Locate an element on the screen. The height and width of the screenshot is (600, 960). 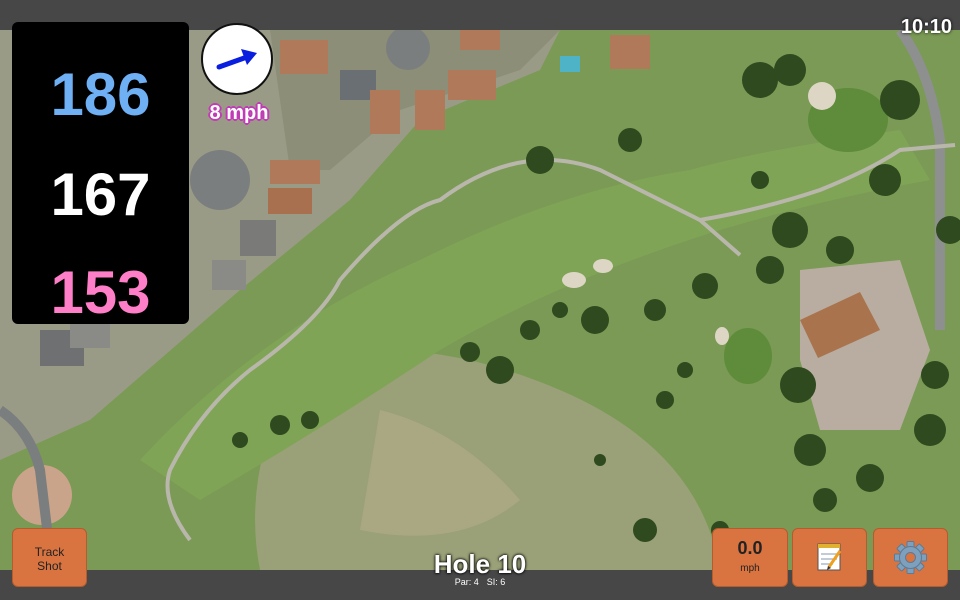
notepad-icon is located at coordinates (829, 557).